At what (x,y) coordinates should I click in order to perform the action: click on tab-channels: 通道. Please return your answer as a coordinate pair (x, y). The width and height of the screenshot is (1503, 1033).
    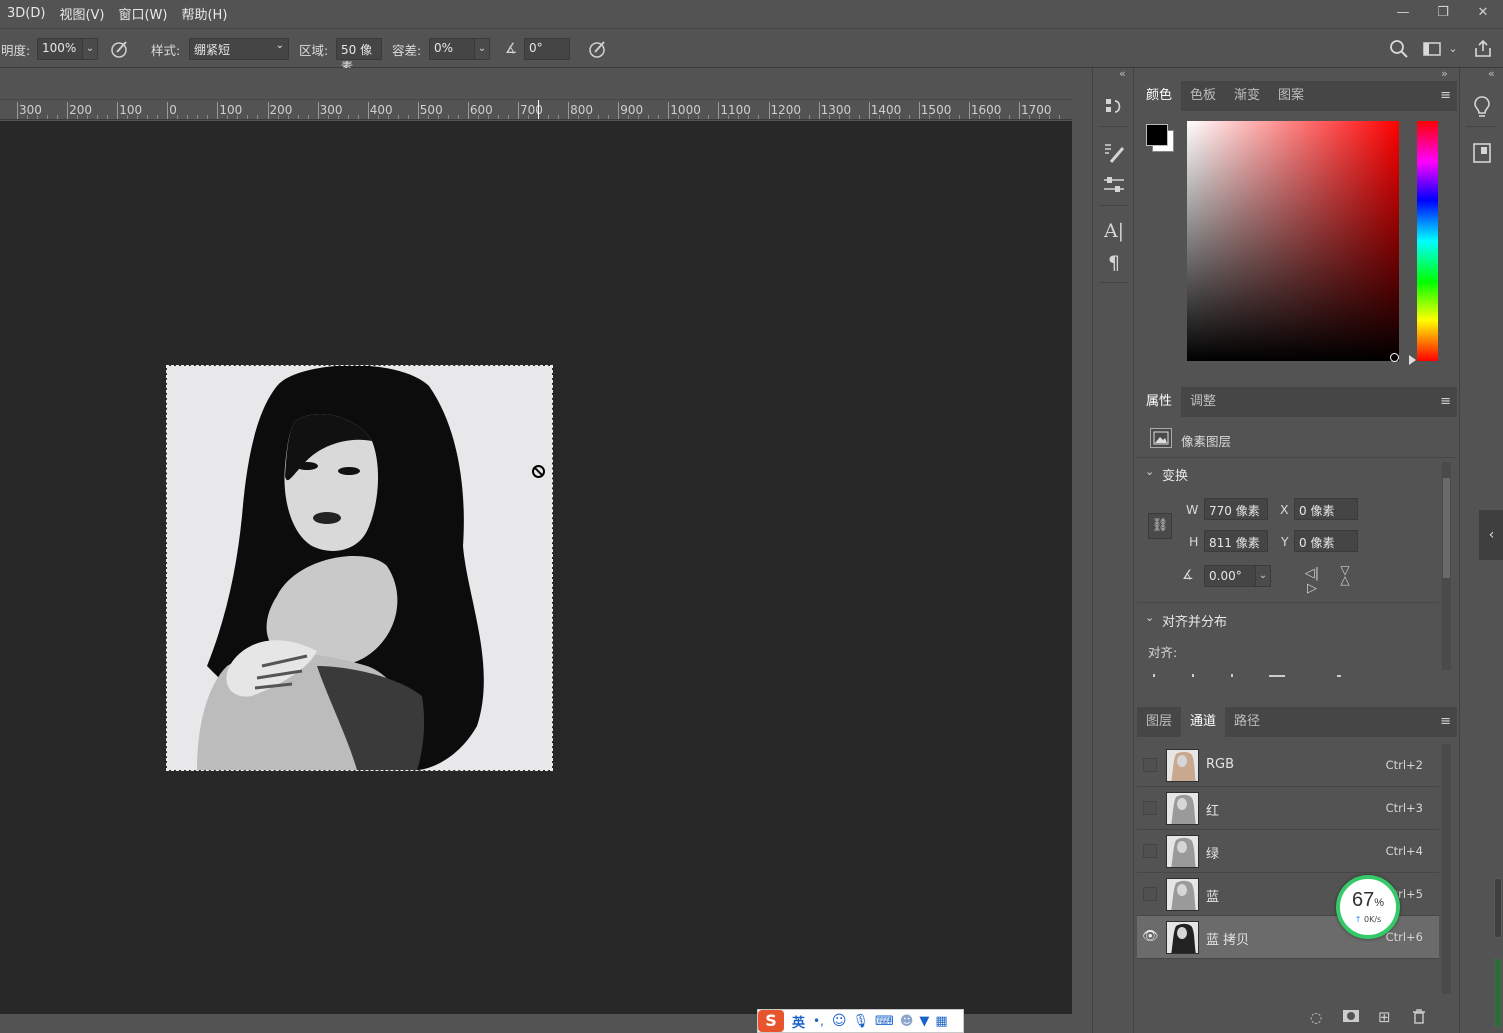
    Looking at the image, I should click on (1203, 722).